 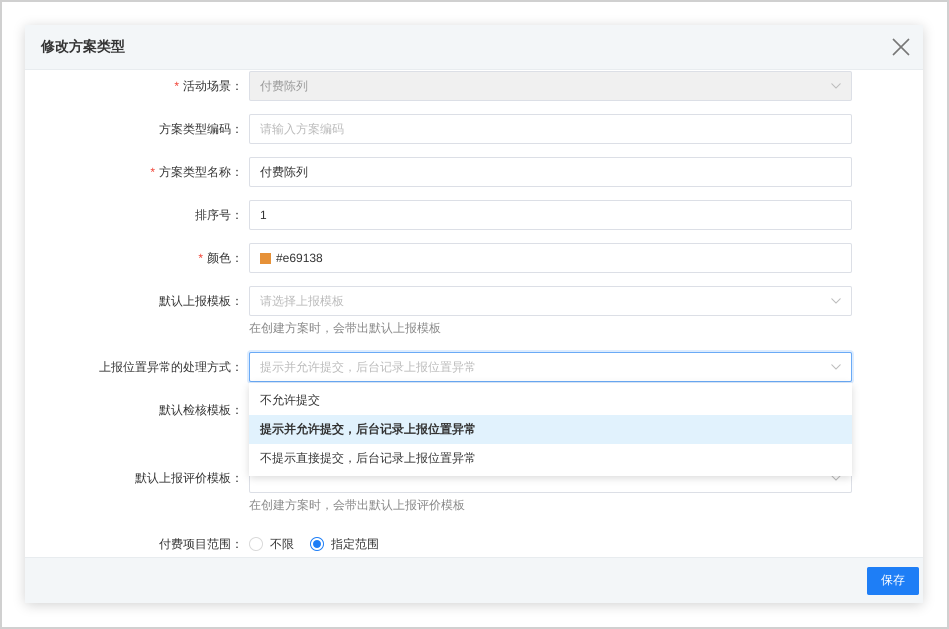 I want to click on close-icon, so click(x=901, y=47).